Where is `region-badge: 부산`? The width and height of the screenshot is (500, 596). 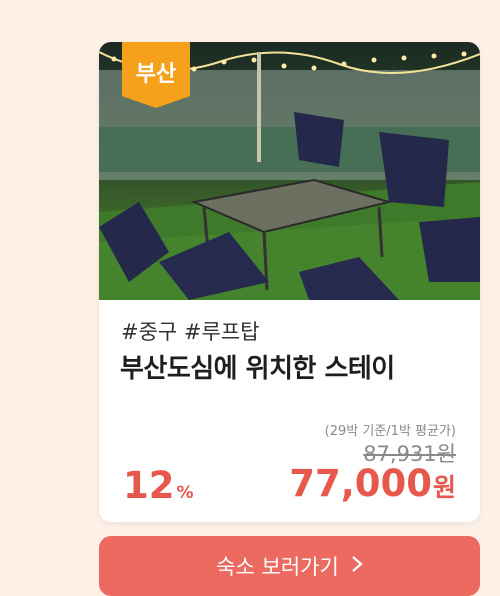
region-badge: 부산 is located at coordinates (156, 75).